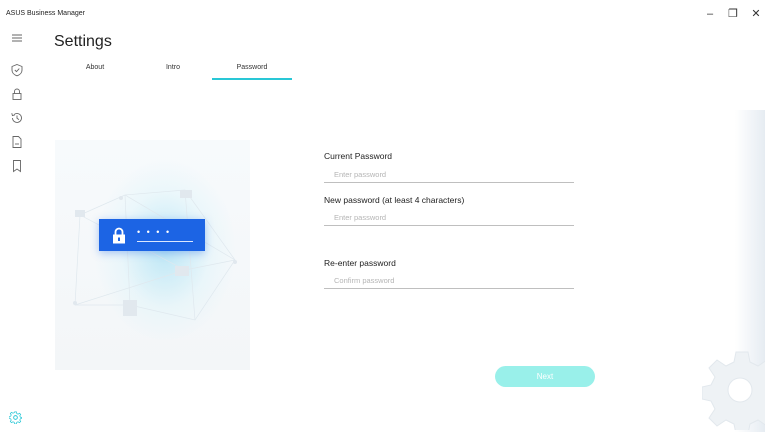  I want to click on hamburger-menu-icon, so click(17, 38).